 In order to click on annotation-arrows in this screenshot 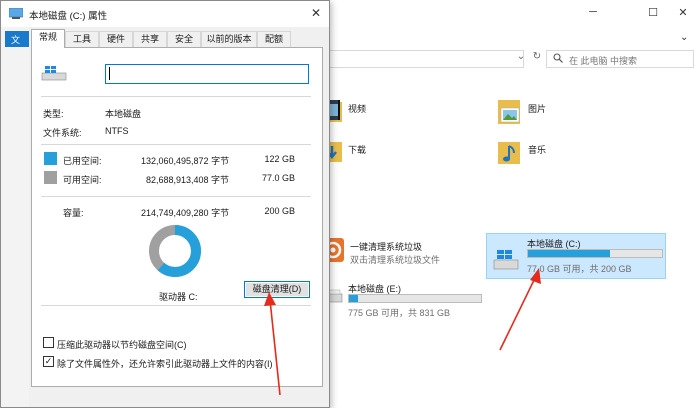, I will do `click(402, 332)`.